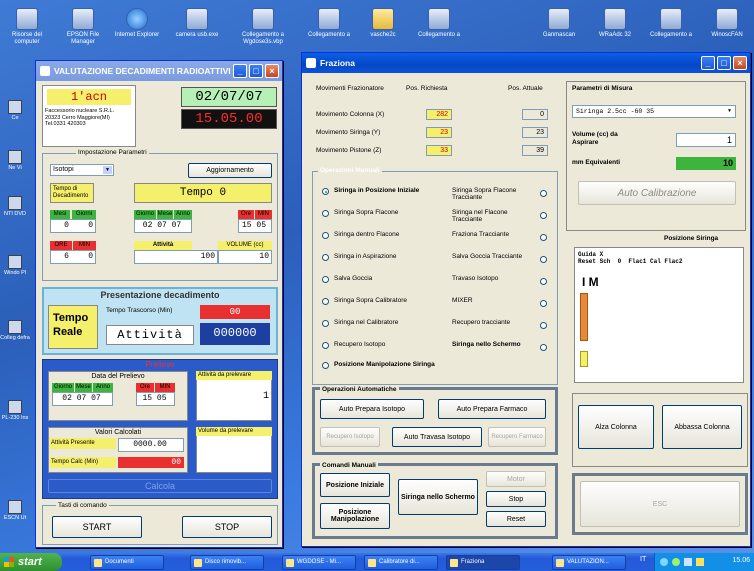 The image size is (754, 571). I want to click on start-button: START, so click(97, 527).